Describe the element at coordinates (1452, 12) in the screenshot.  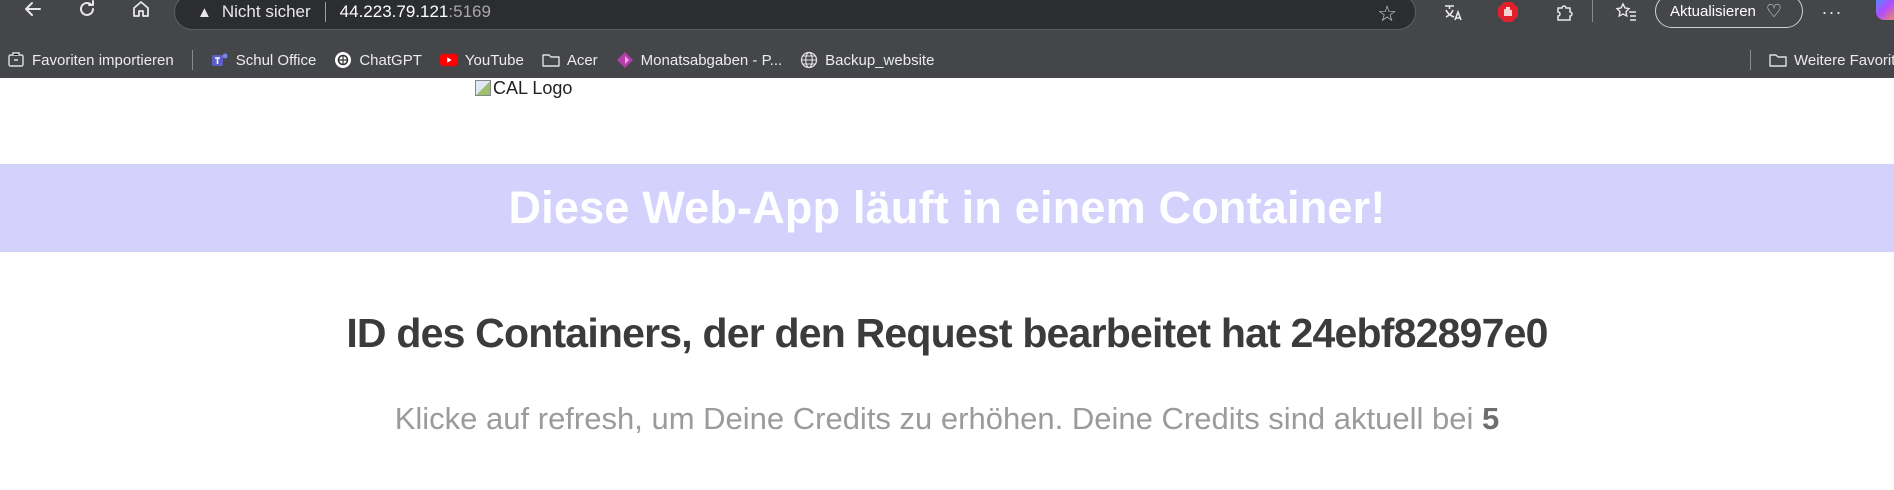
I see `translate-icon` at that location.